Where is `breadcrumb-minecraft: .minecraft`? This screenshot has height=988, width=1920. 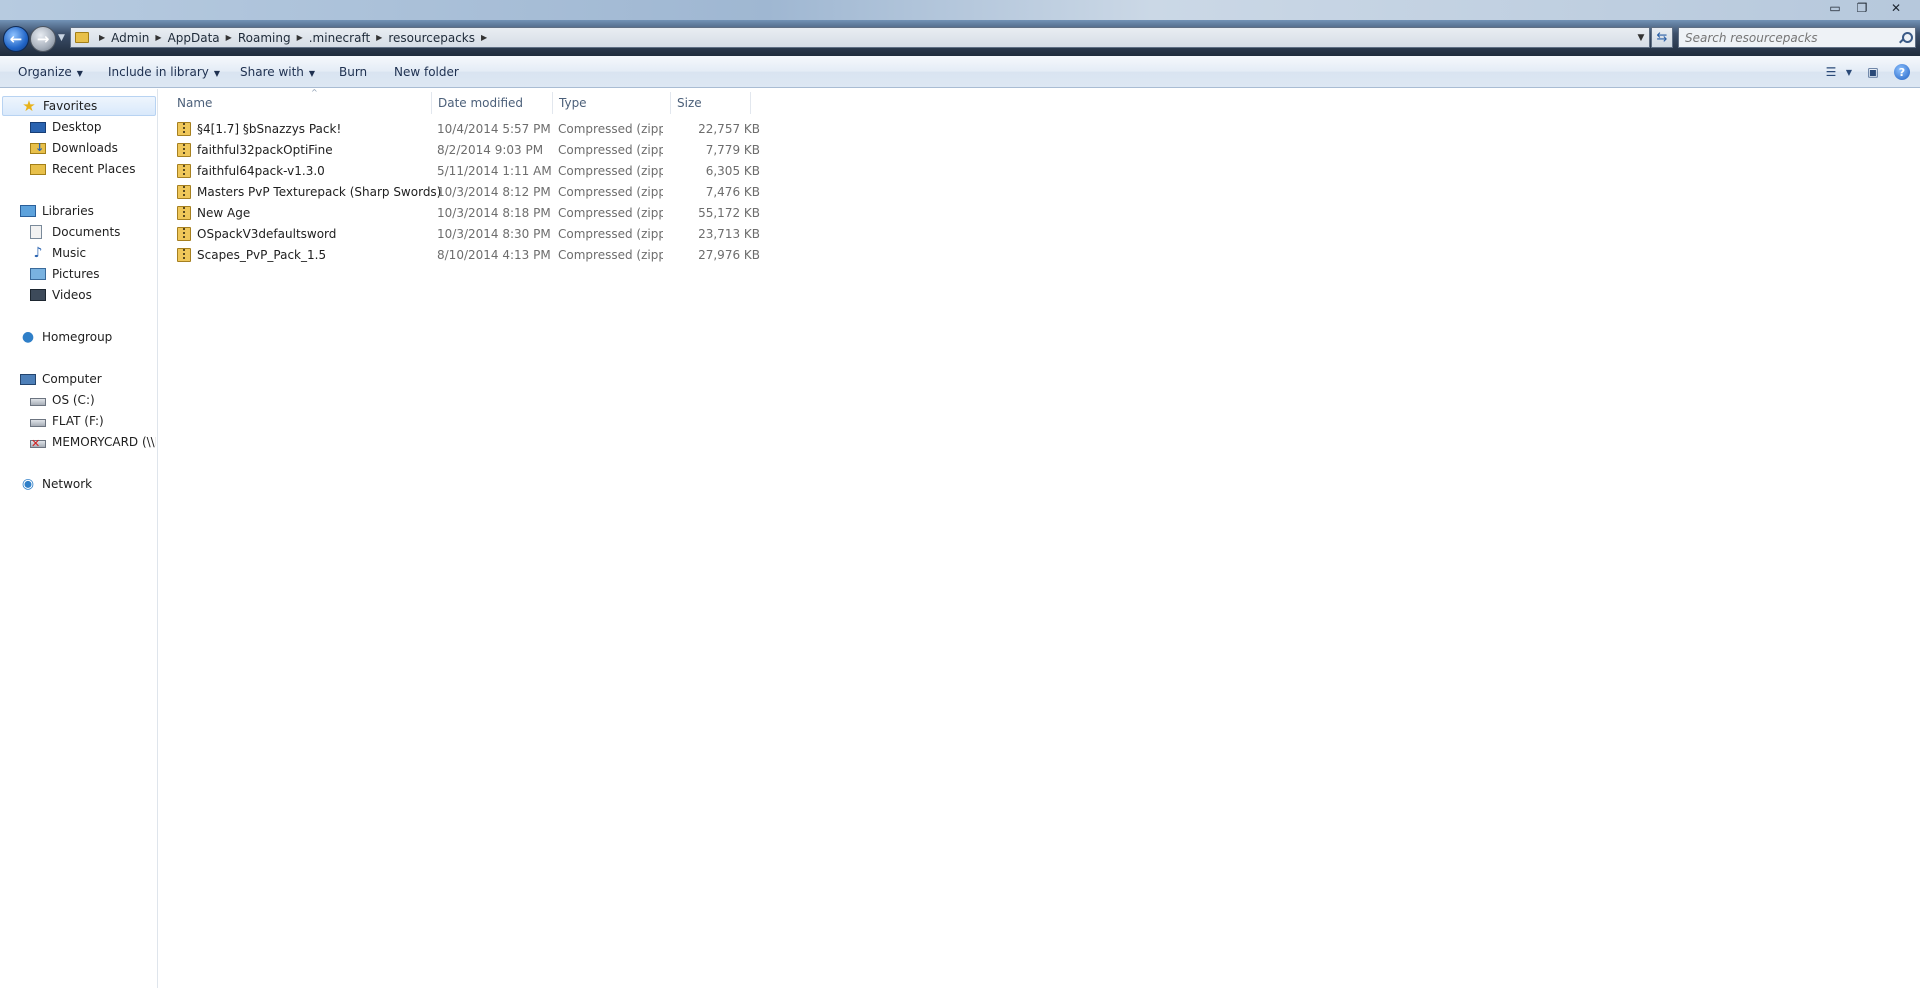
breadcrumb-minecraft: .minecraft is located at coordinates (339, 38).